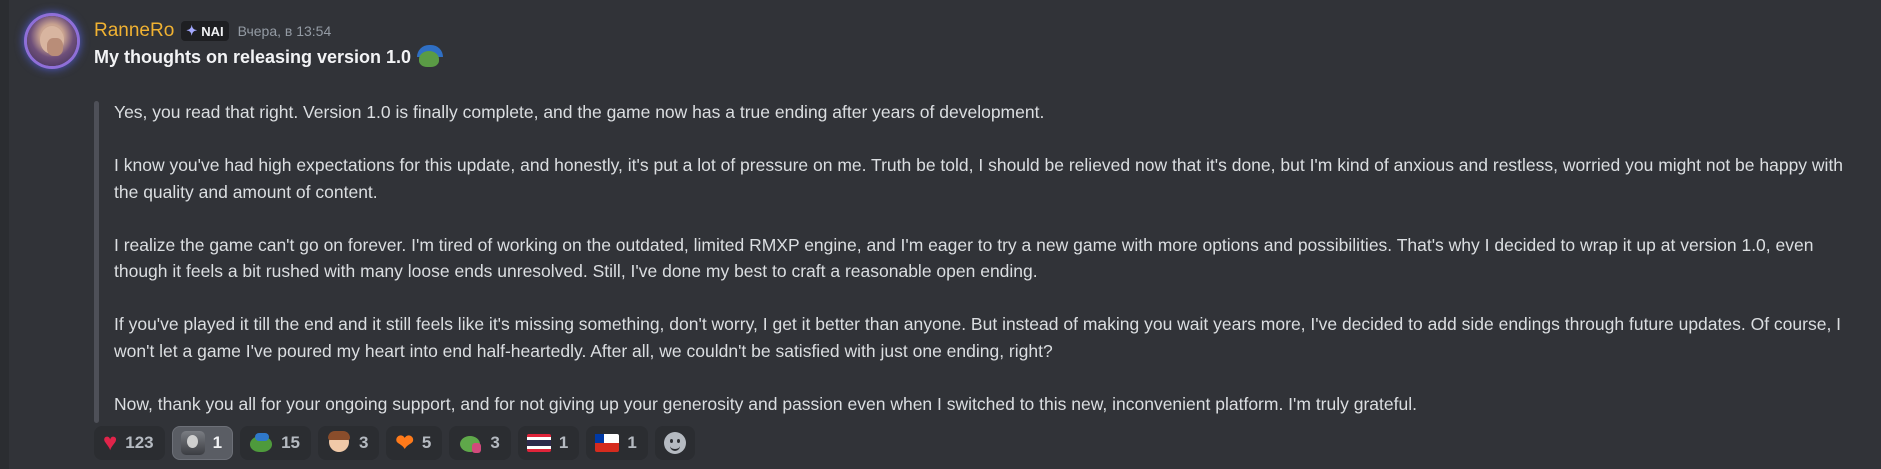 The height and width of the screenshot is (469, 1881). Describe the element at coordinates (430, 57) in the screenshot. I see `pepe-umbrella-emoji-icon` at that location.